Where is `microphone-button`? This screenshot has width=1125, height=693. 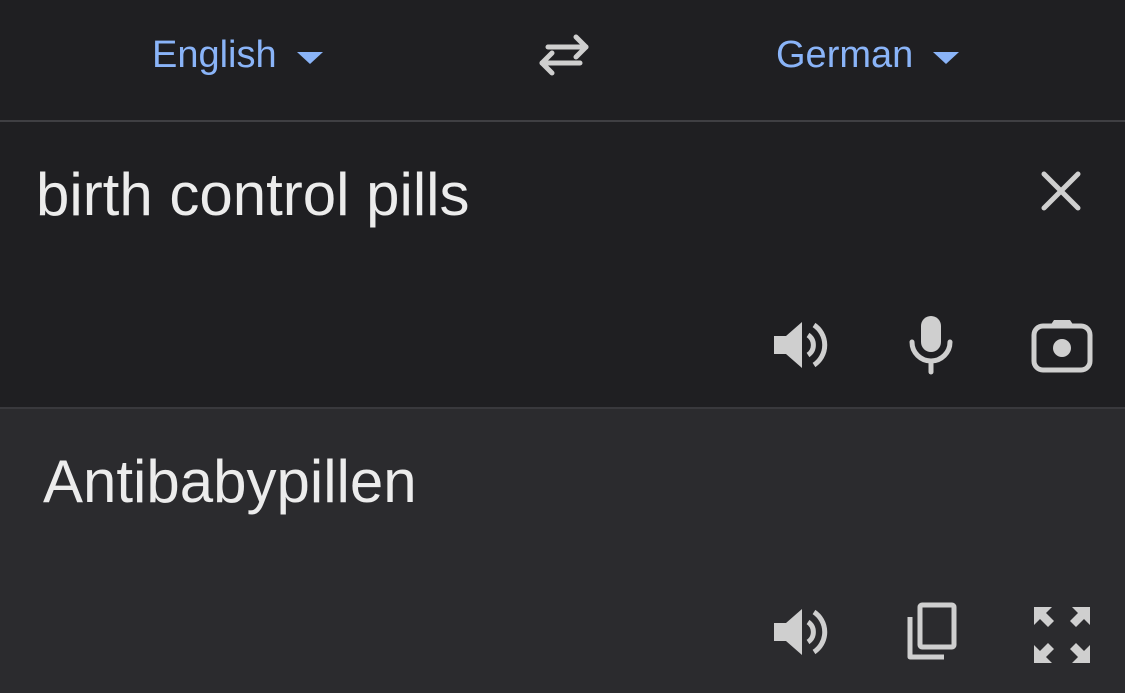
microphone-button is located at coordinates (931, 344).